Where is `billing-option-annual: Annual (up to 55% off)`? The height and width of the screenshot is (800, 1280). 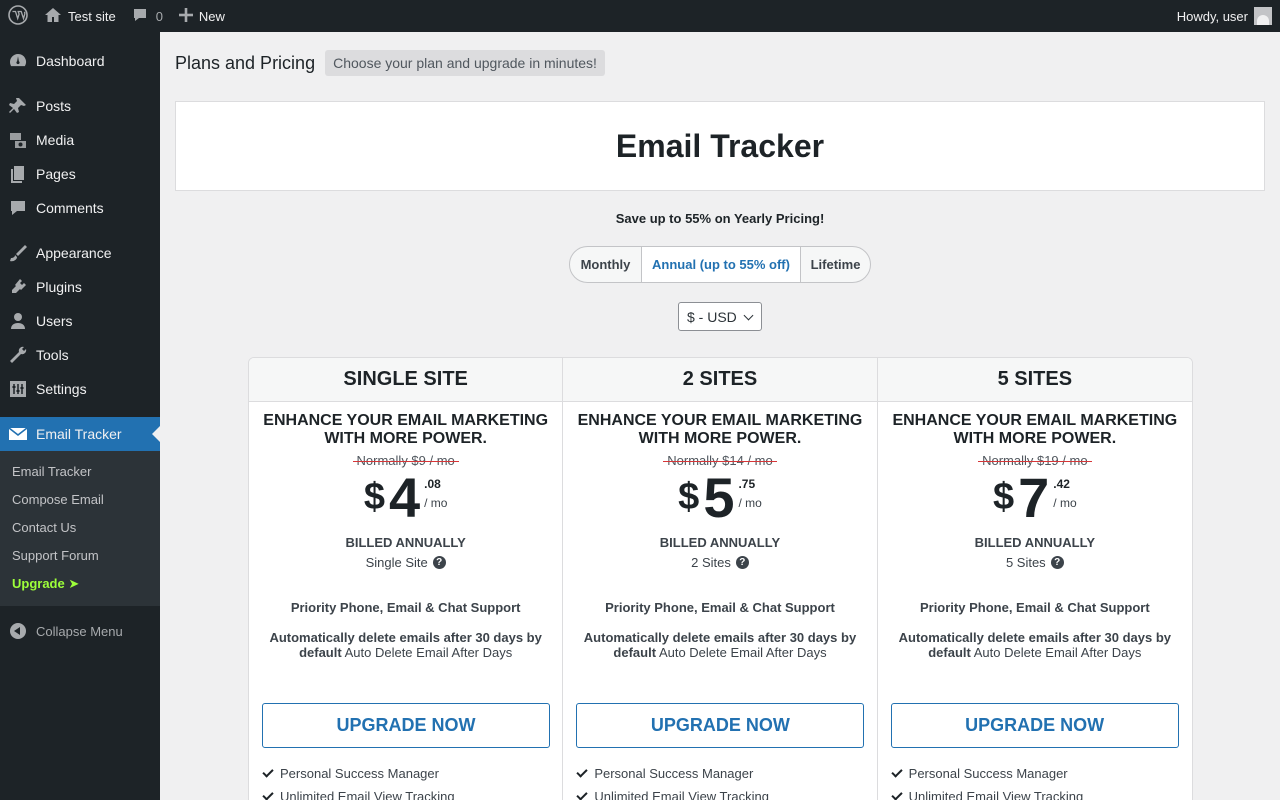 billing-option-annual: Annual (up to 55% off) is located at coordinates (721, 264).